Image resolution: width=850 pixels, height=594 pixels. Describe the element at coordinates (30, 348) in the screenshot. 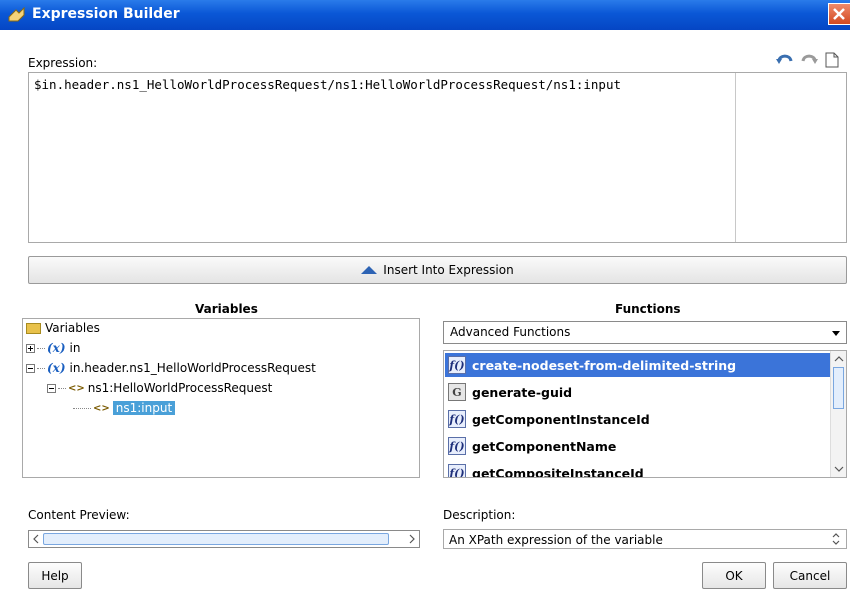

I see `expand-icon` at that location.